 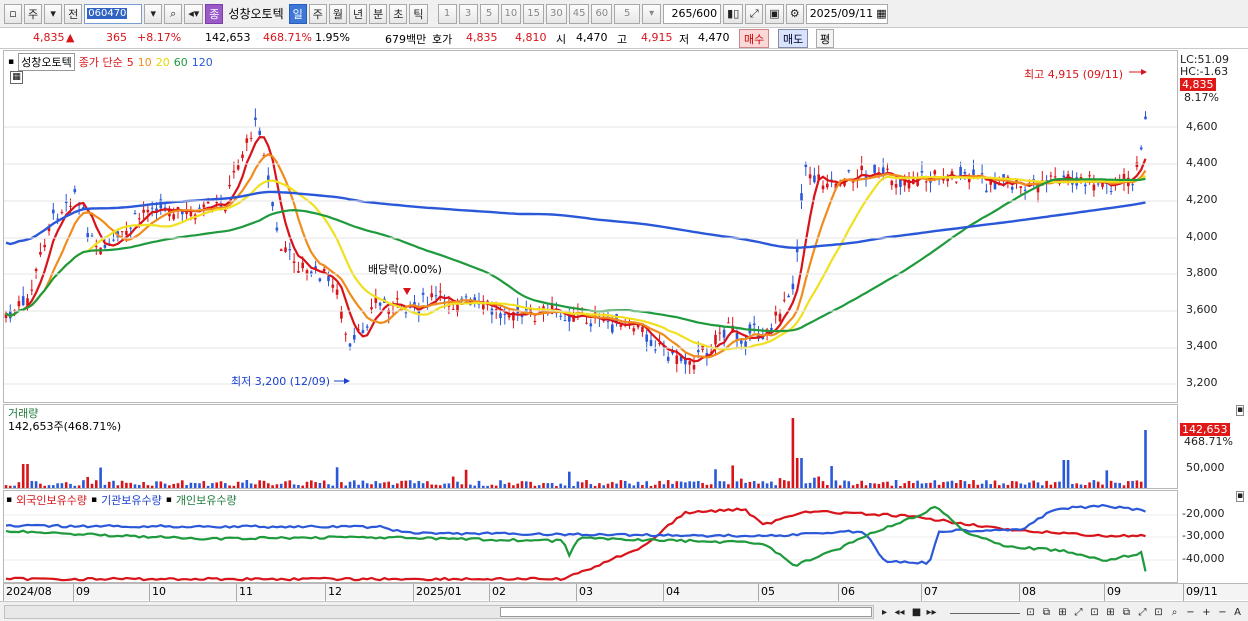 What do you see at coordinates (194, 13) in the screenshot?
I see `speaker-icon: ◂▾` at bounding box center [194, 13].